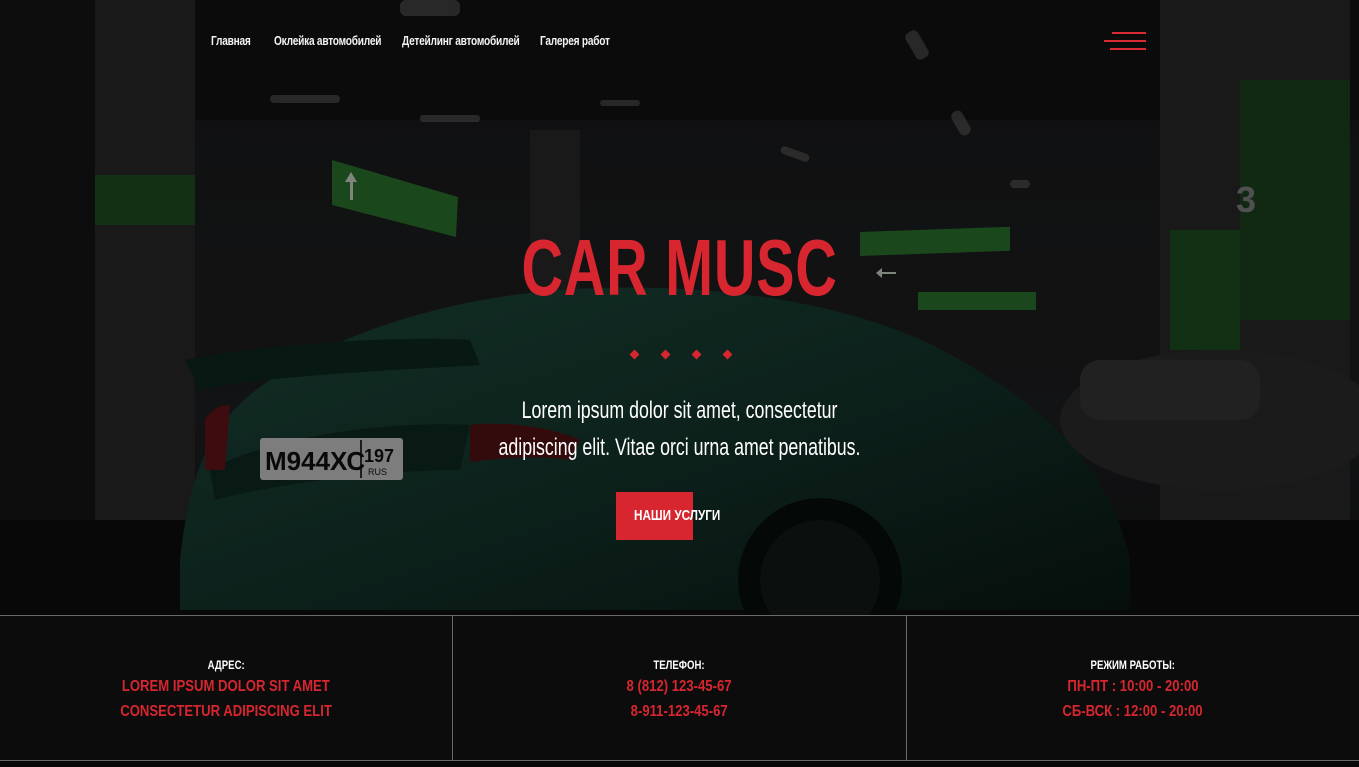  I want to click on working-hours-weekdays: ПН-ПТ : 10:00 - 20:00, so click(1133, 686).